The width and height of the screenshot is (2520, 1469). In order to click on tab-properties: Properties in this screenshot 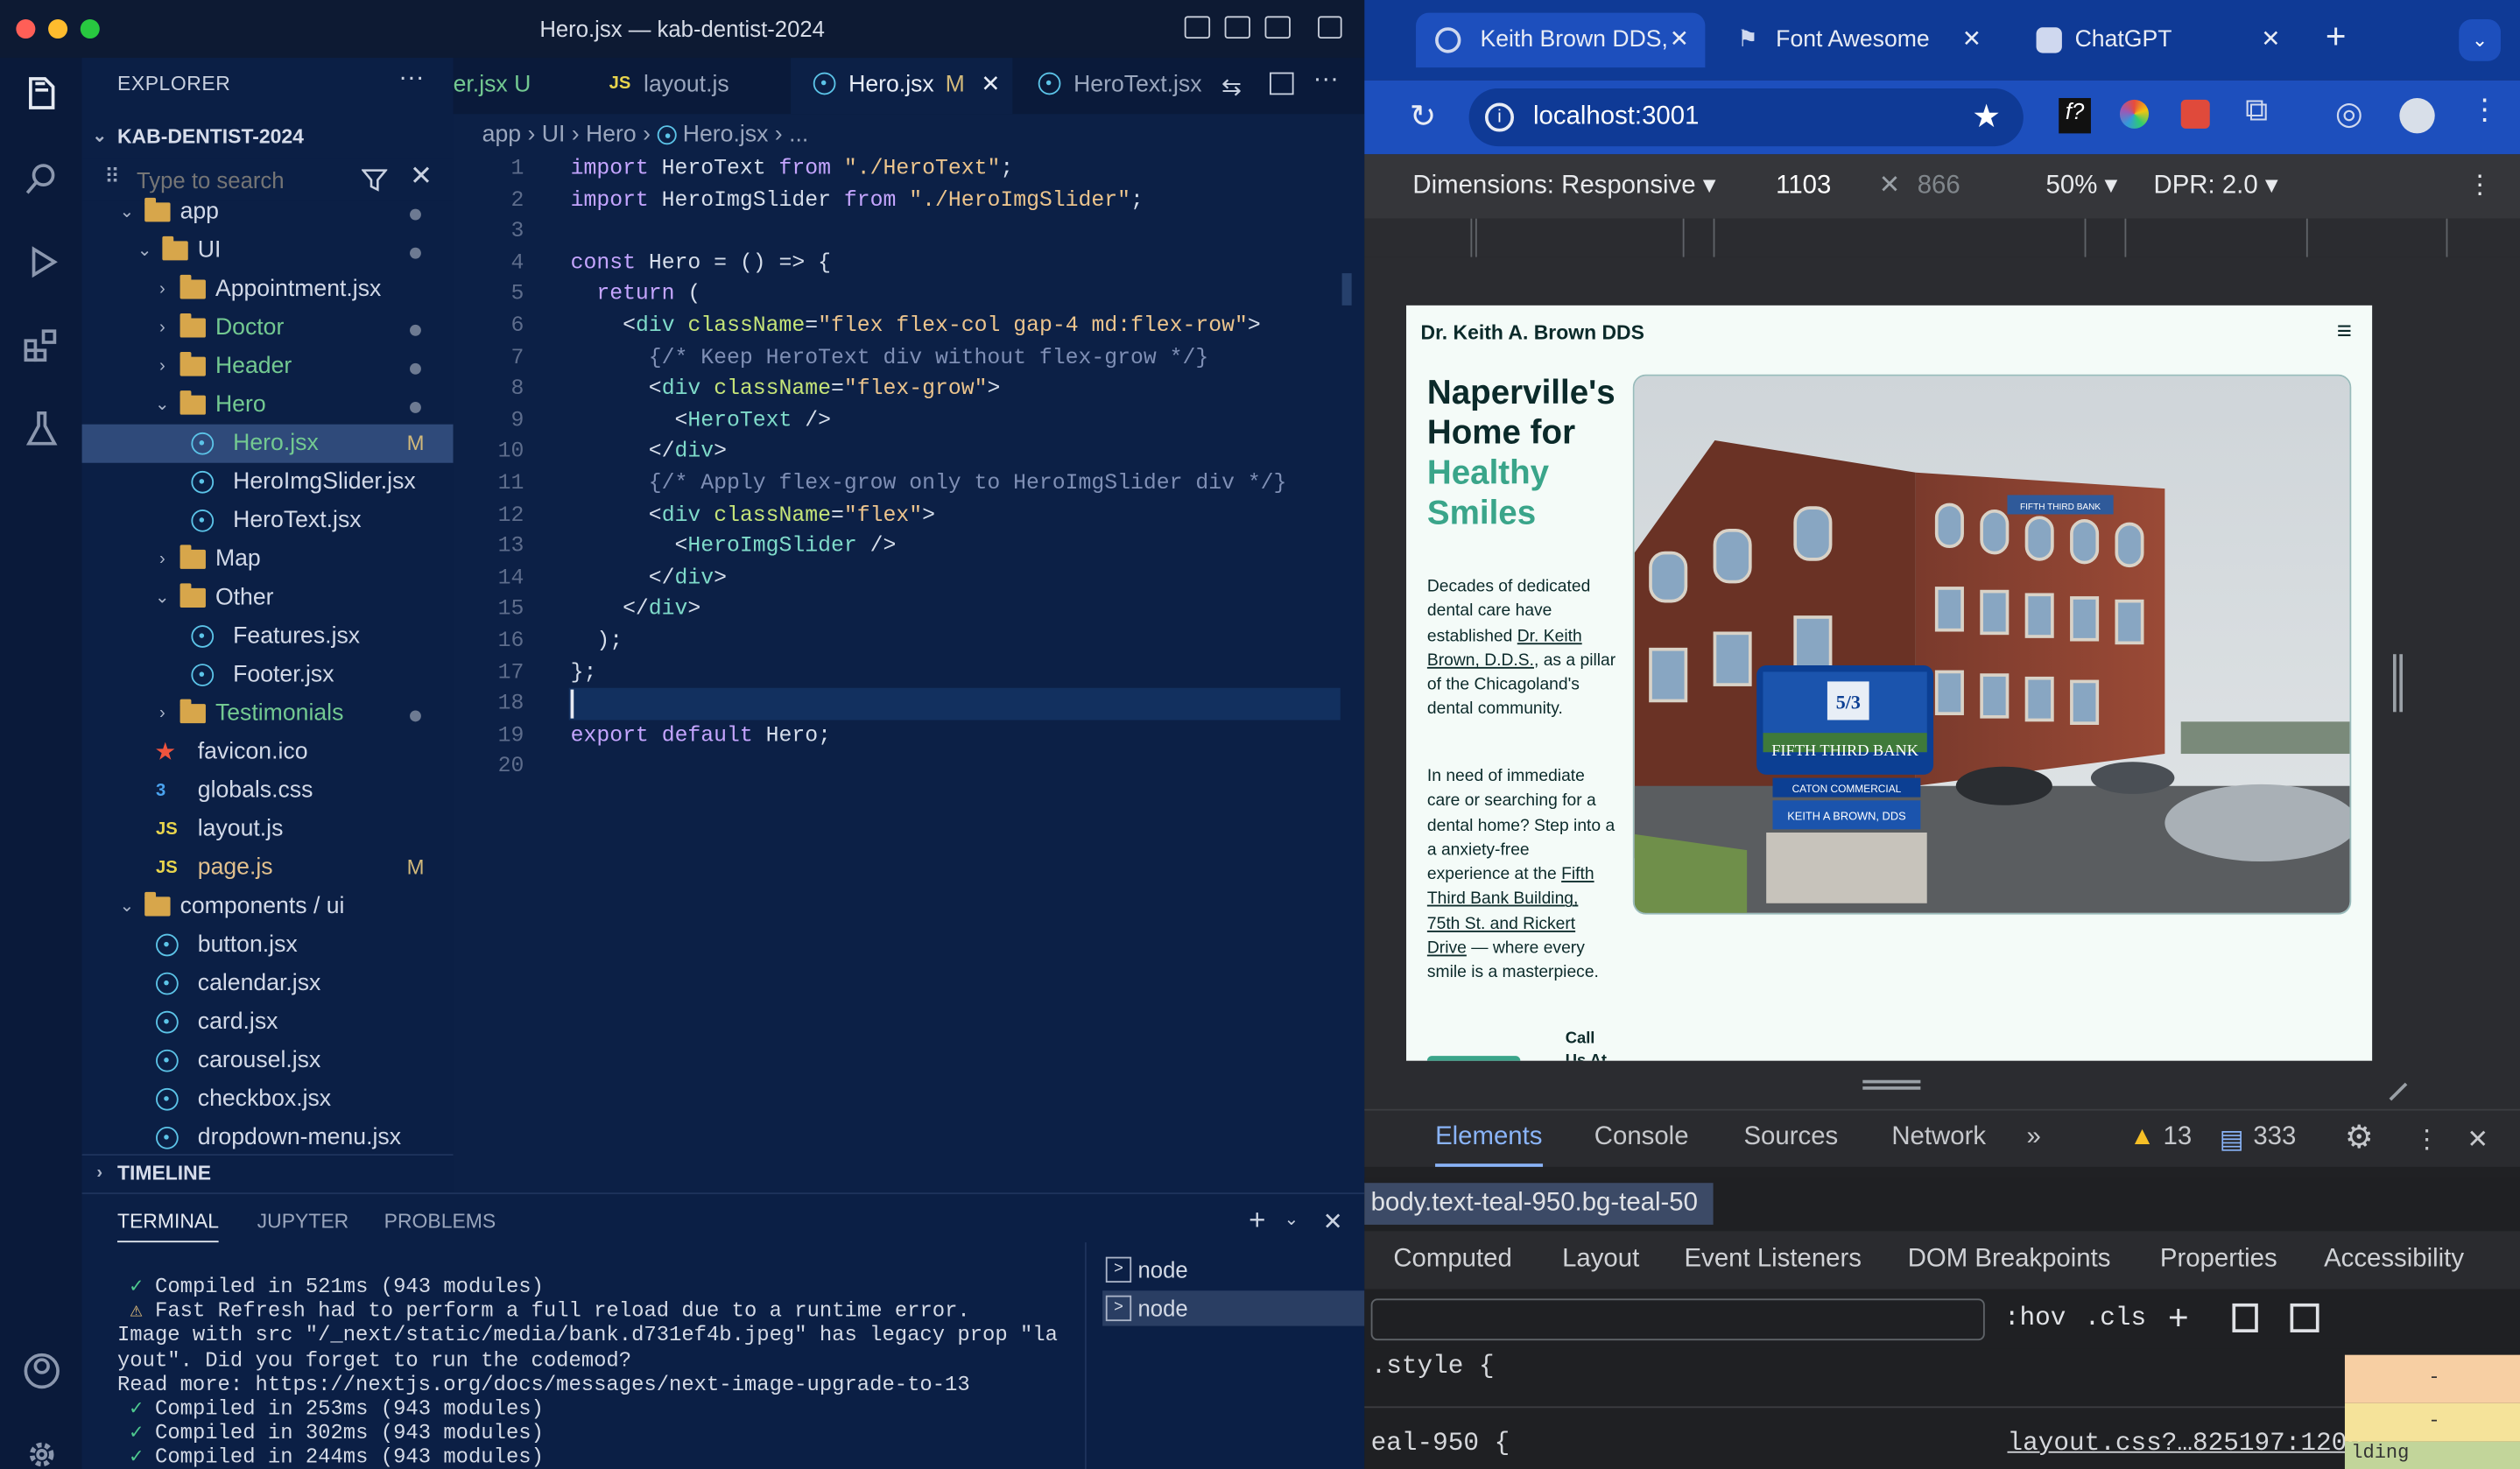, I will do `click(2218, 1260)`.